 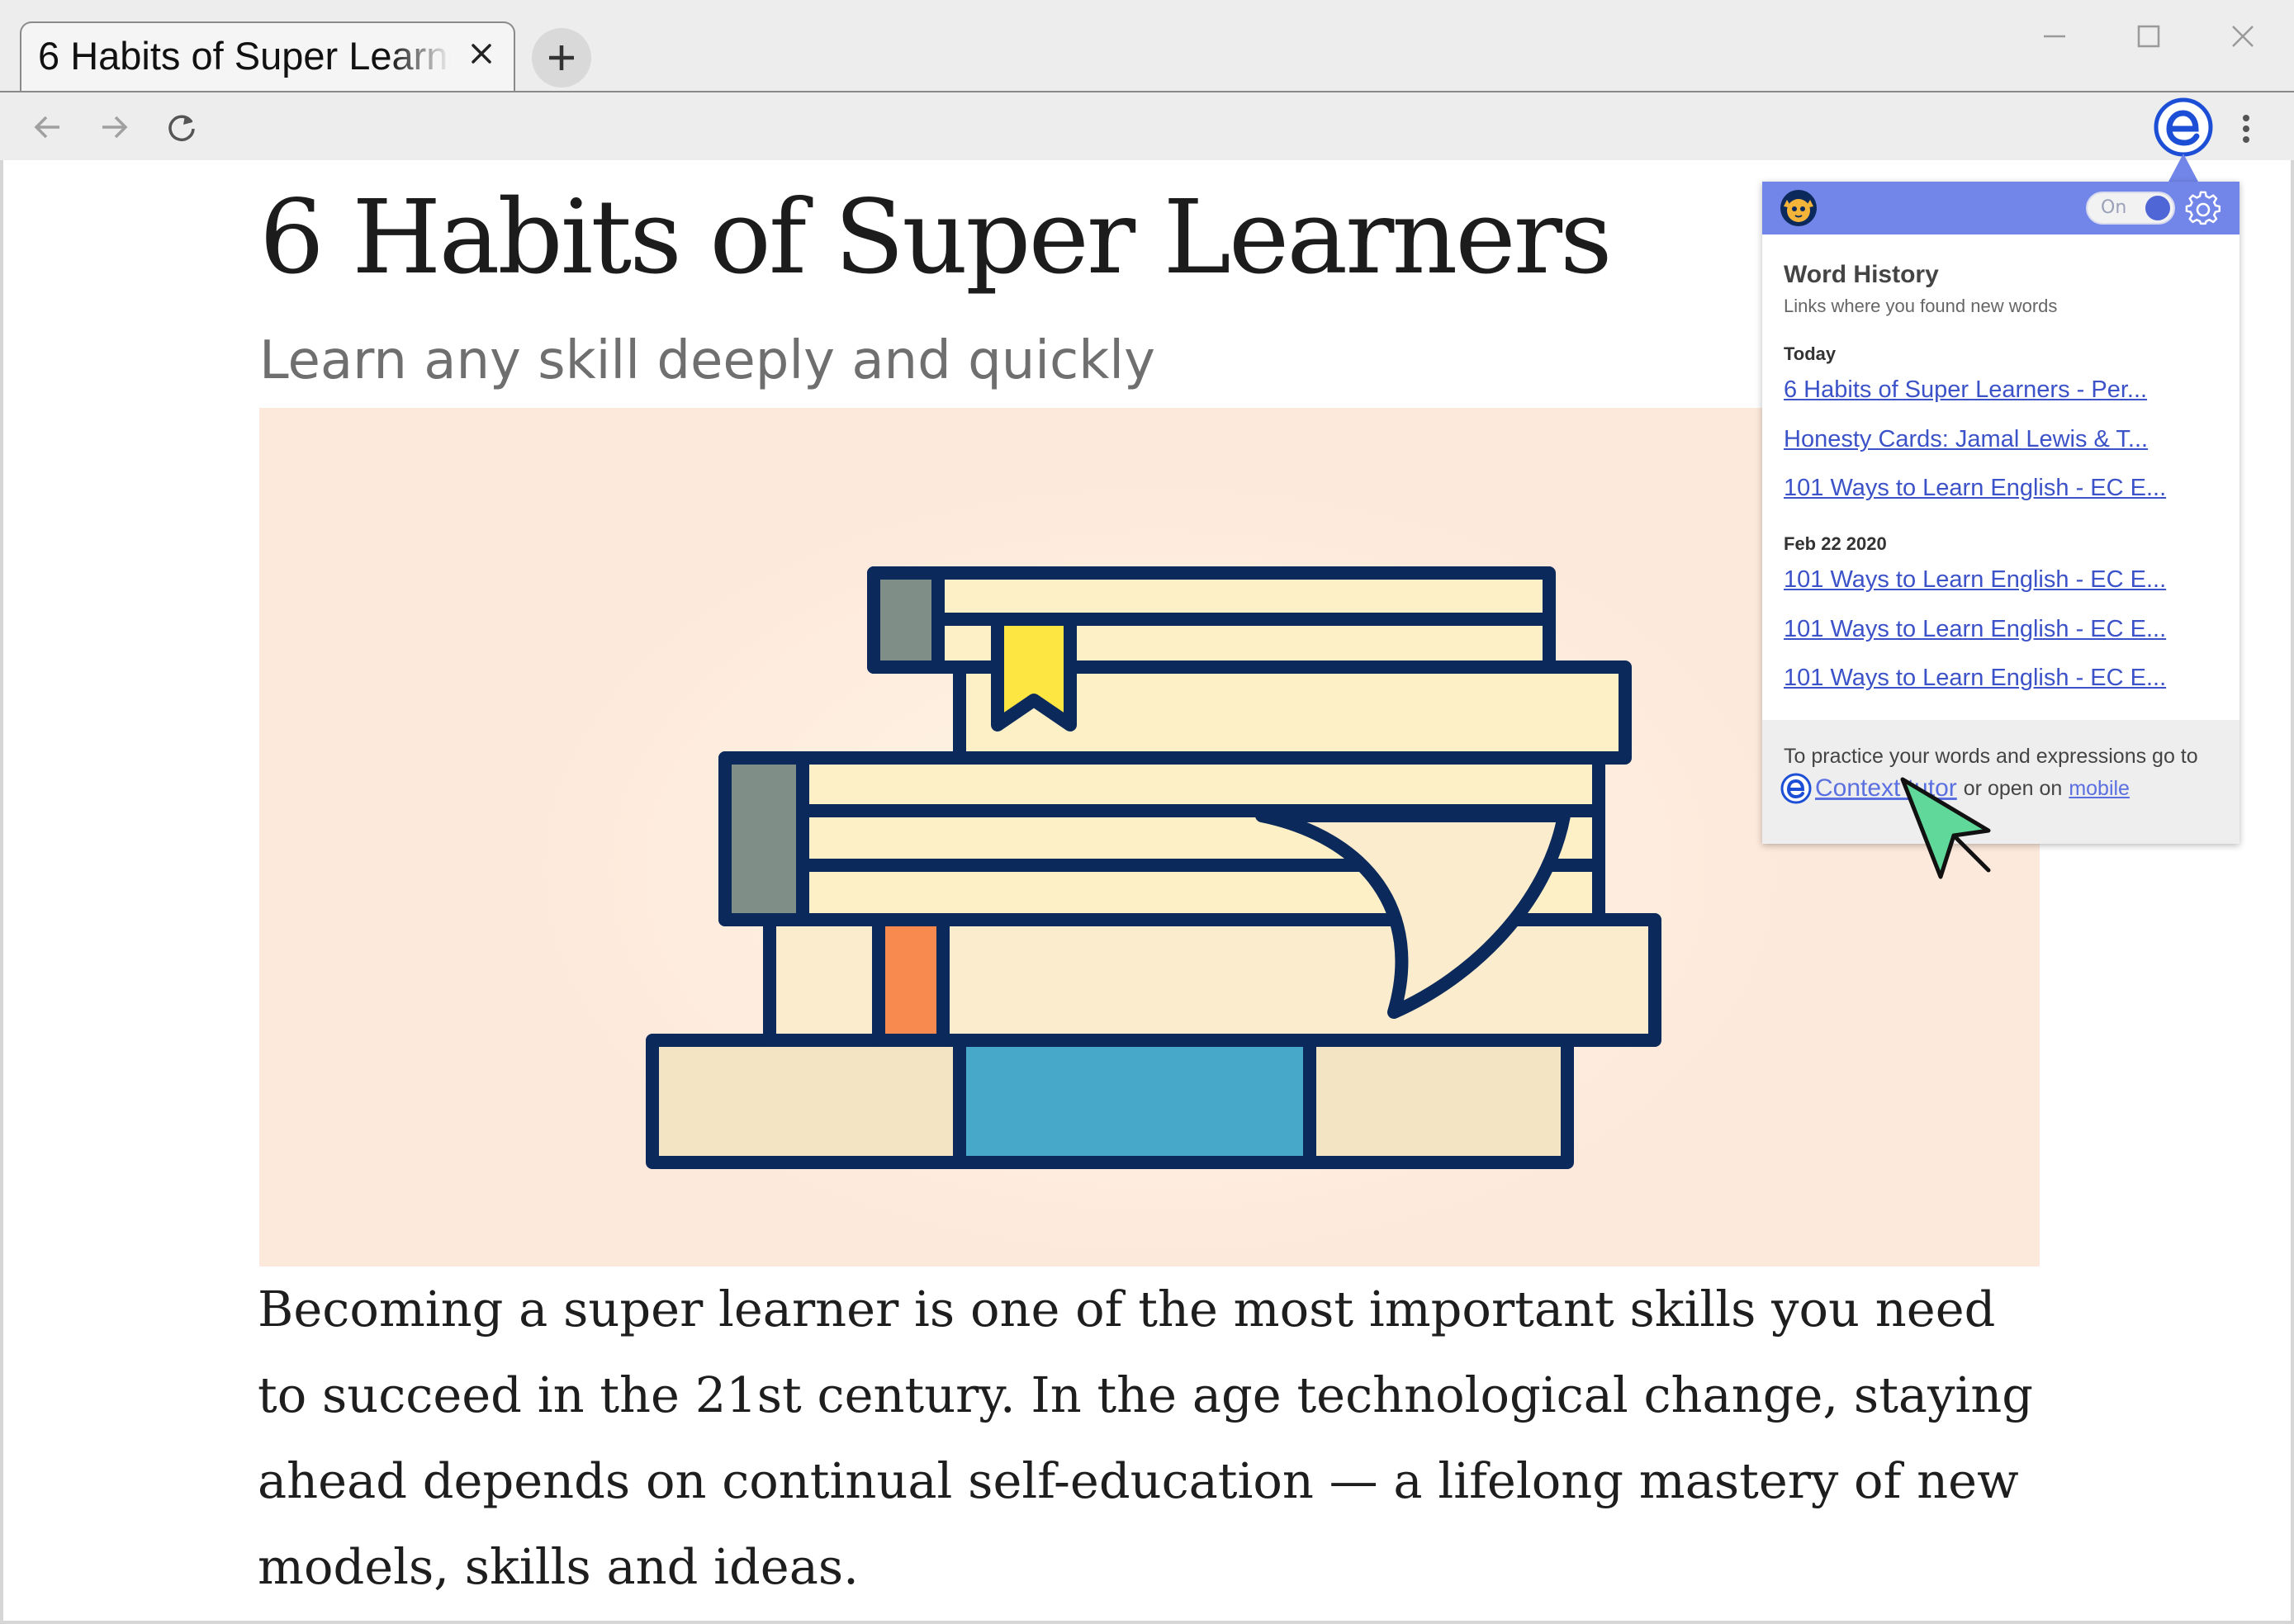 What do you see at coordinates (1147, 47) in the screenshot?
I see `browser-titlebar: 6 Habits of Super Learners` at bounding box center [1147, 47].